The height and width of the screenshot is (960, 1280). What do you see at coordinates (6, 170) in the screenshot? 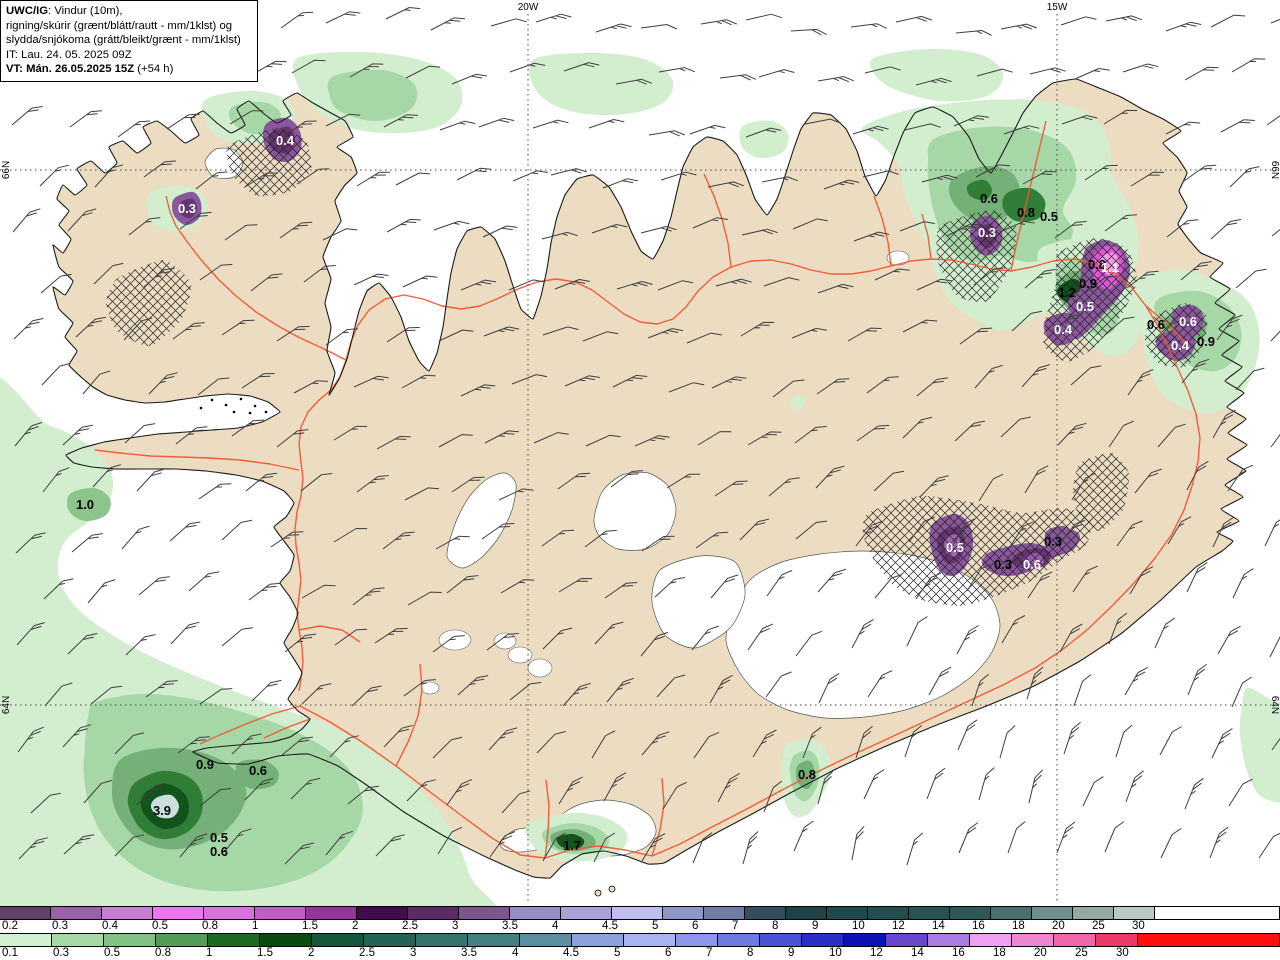
I see `parallel-label: 66N` at bounding box center [6, 170].